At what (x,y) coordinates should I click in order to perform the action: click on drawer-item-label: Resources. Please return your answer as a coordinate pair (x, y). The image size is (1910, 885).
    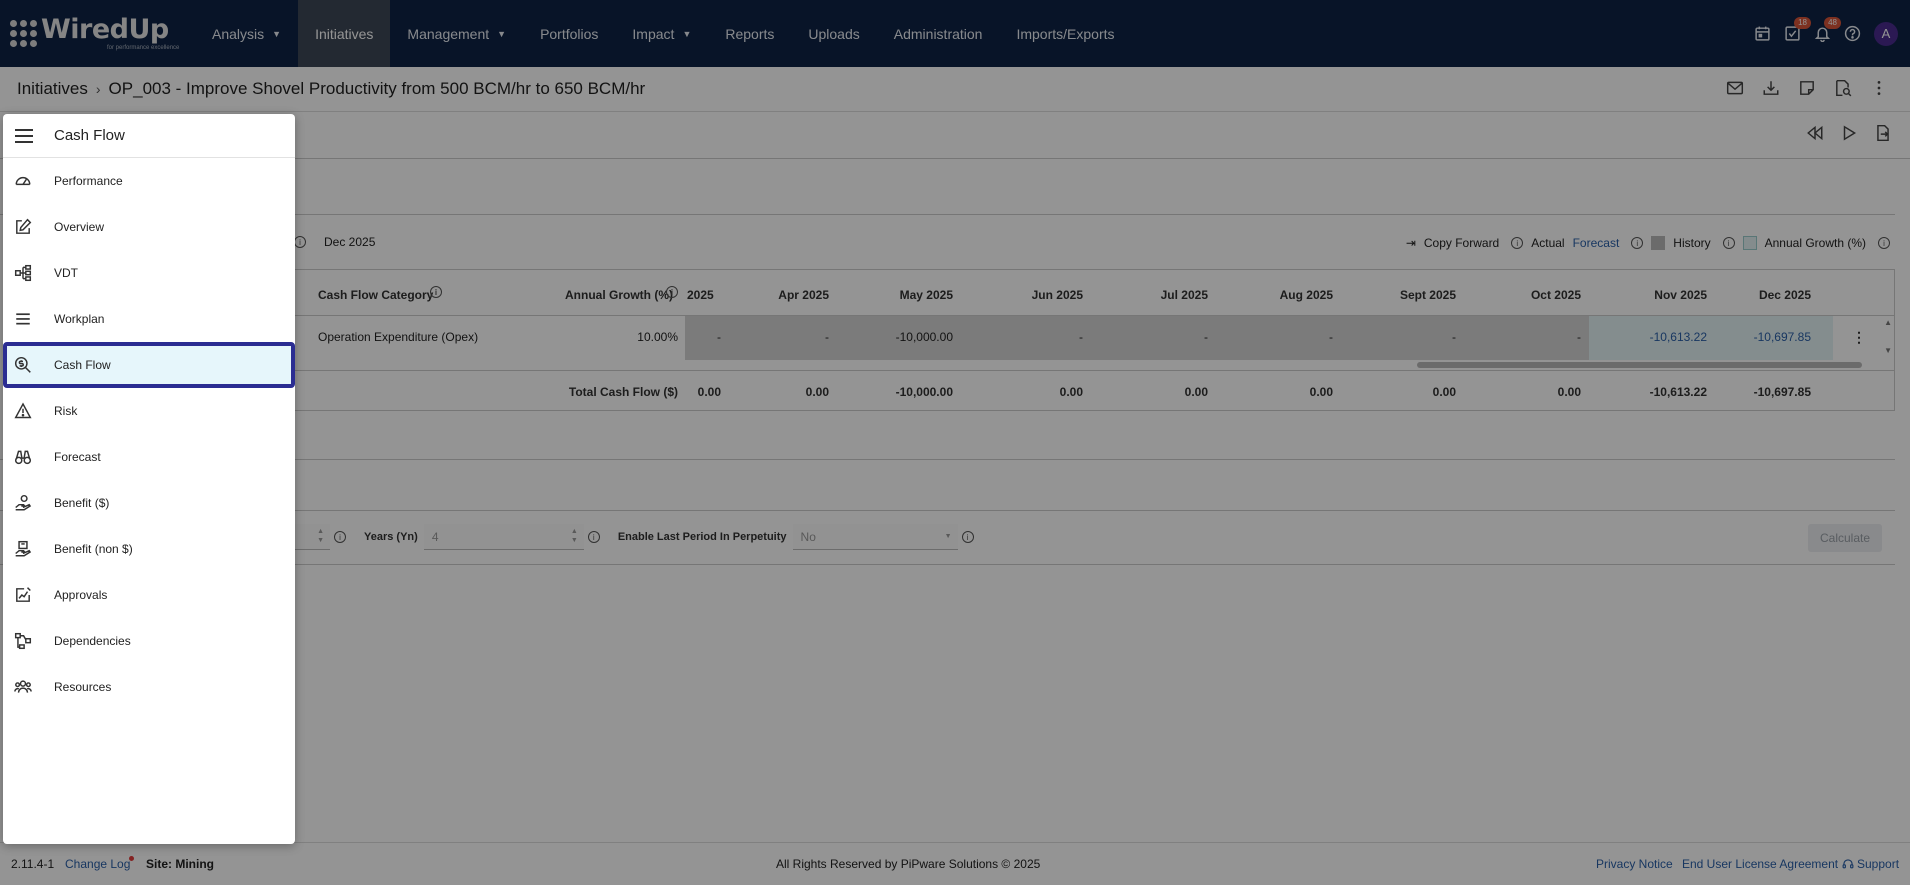
    Looking at the image, I should click on (83, 687).